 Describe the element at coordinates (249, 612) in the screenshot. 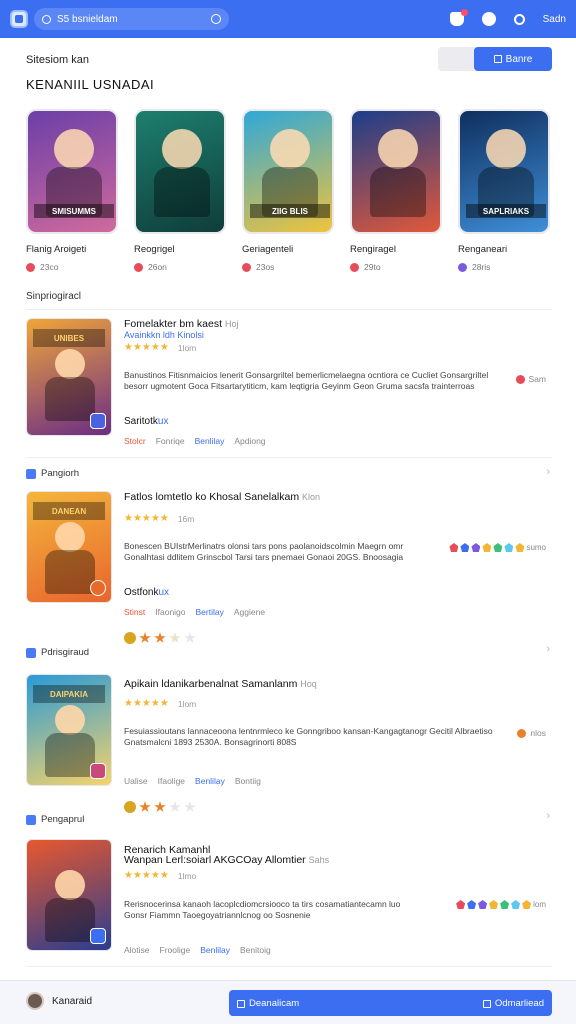

I see `action-4: Aggiene` at that location.